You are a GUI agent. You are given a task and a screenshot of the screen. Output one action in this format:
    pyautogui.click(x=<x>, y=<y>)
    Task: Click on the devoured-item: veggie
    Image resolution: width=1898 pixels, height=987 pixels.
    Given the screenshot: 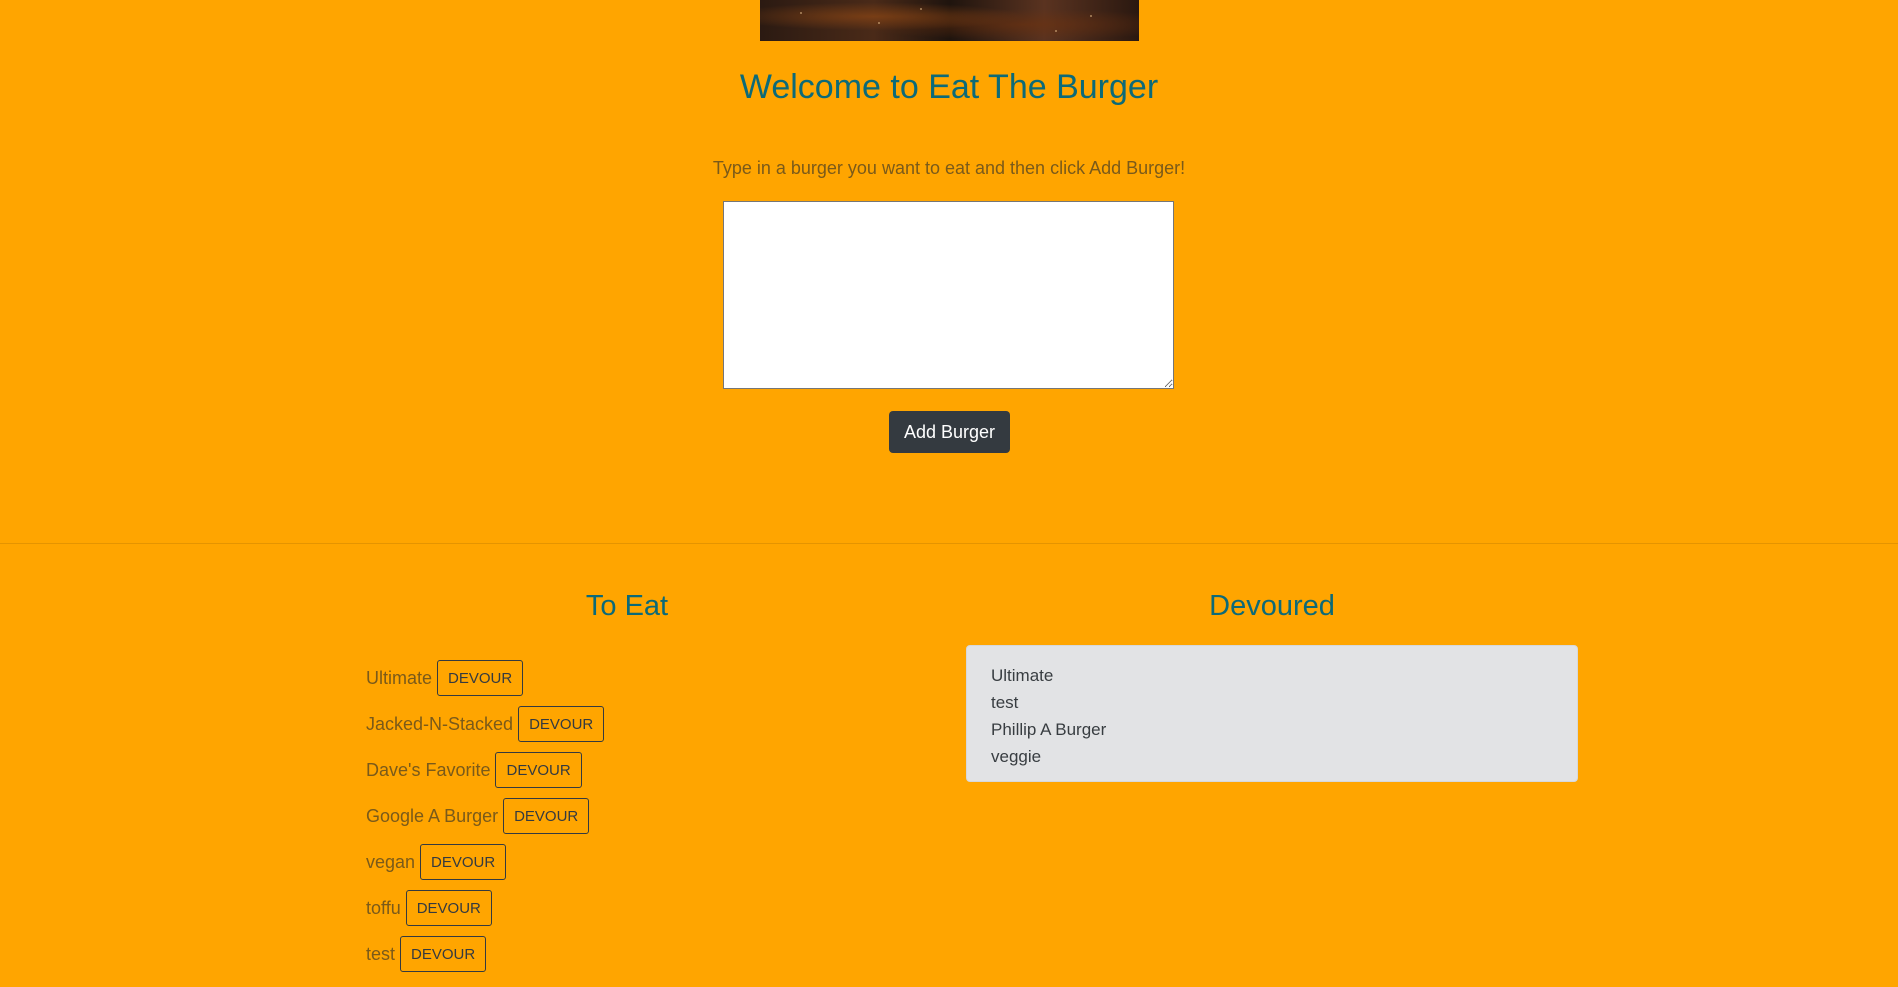 What is the action you would take?
    pyautogui.click(x=1016, y=756)
    